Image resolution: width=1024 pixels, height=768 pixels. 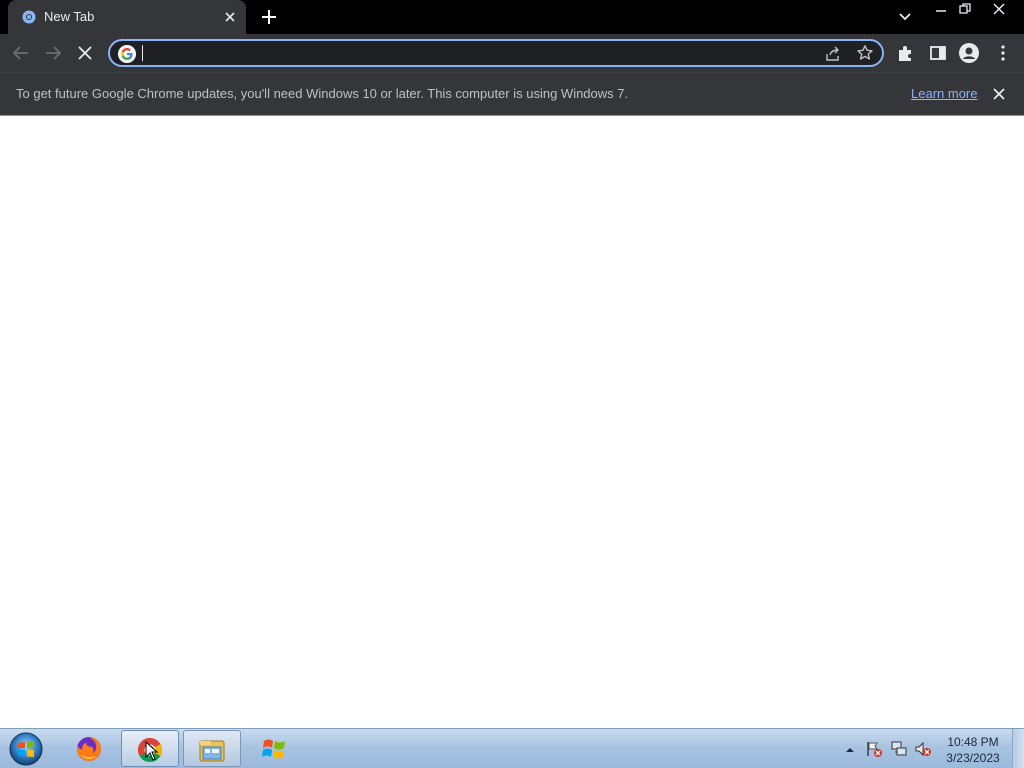 What do you see at coordinates (973, 750) in the screenshot?
I see `taskbar-clock: 10:48 PM 3/23/2023` at bounding box center [973, 750].